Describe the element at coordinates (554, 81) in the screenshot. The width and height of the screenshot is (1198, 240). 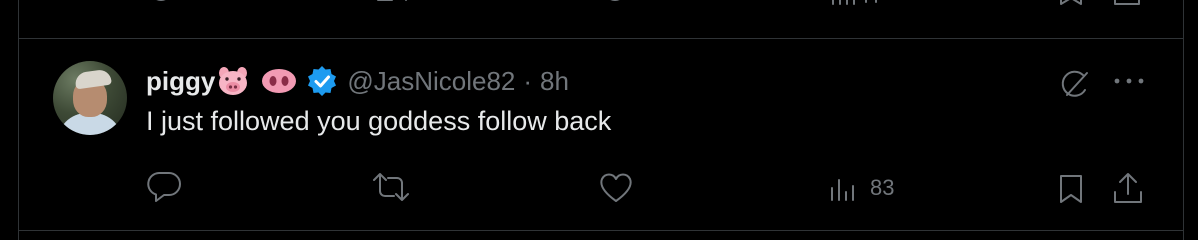
I see `timestamp: 8h` at that location.